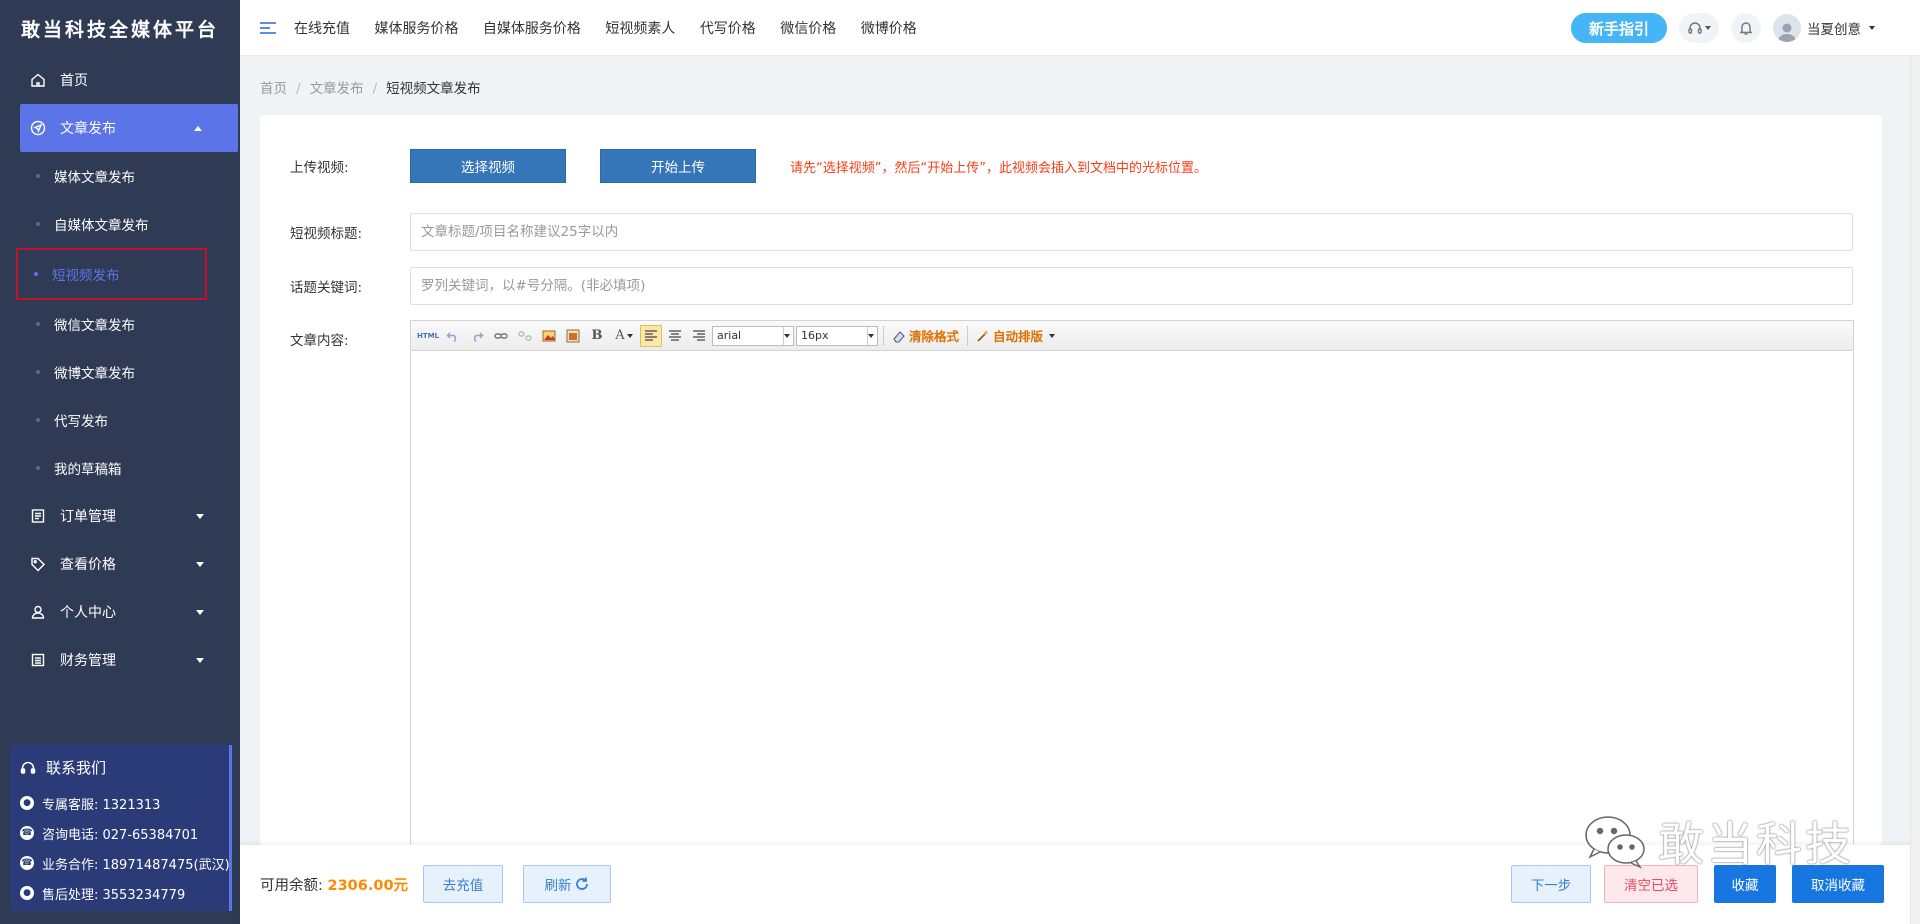 This screenshot has width=1920, height=924. I want to click on top-right-tools: 新手指引 当夏创意, so click(1745, 28).